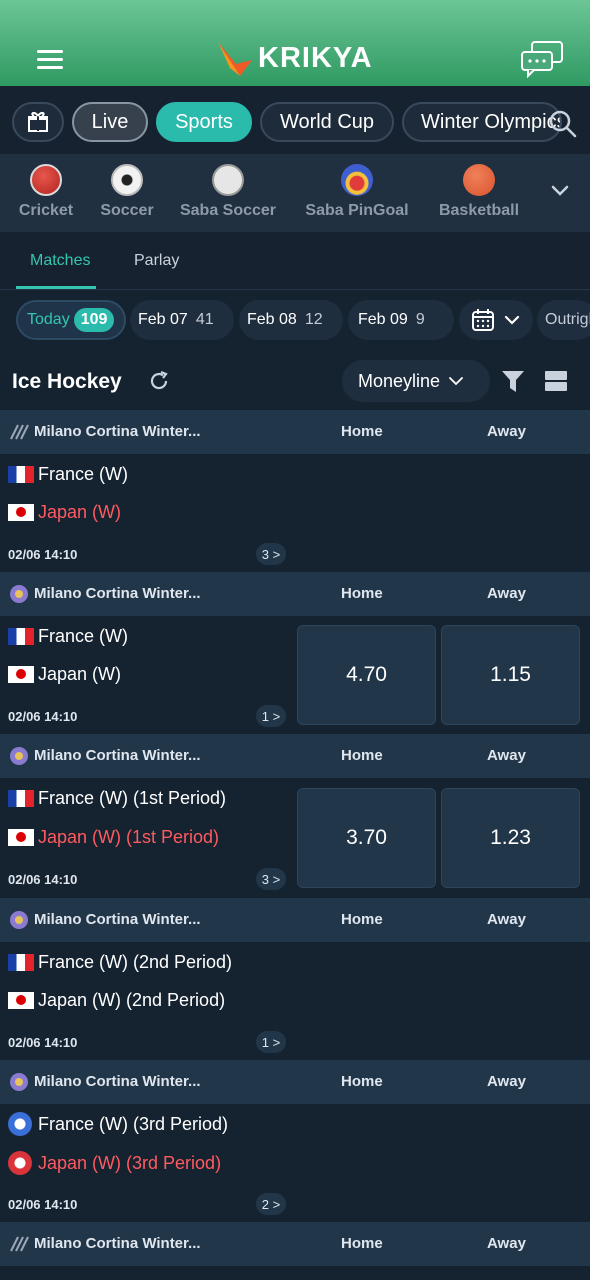 The height and width of the screenshot is (1280, 590). I want to click on market-label: Moneyline, so click(399, 380).